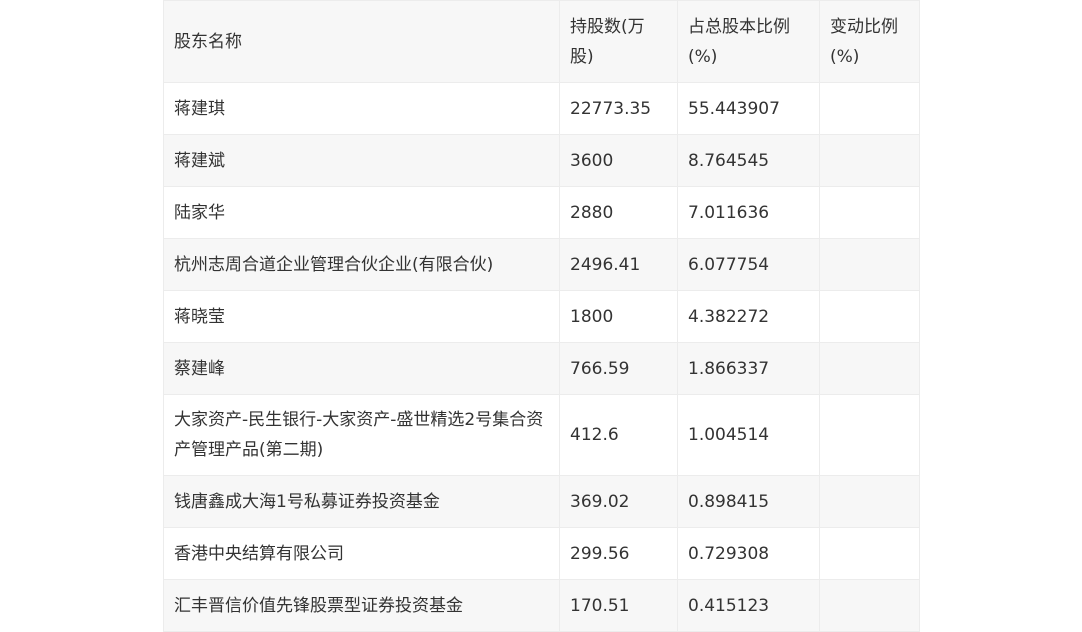 This screenshot has height=632, width=1082. Describe the element at coordinates (361, 435) in the screenshot. I see `cell-name: 大家资产-民生银行-大家资产-盛世精选2号集合资产管理产品(第二期)` at that location.